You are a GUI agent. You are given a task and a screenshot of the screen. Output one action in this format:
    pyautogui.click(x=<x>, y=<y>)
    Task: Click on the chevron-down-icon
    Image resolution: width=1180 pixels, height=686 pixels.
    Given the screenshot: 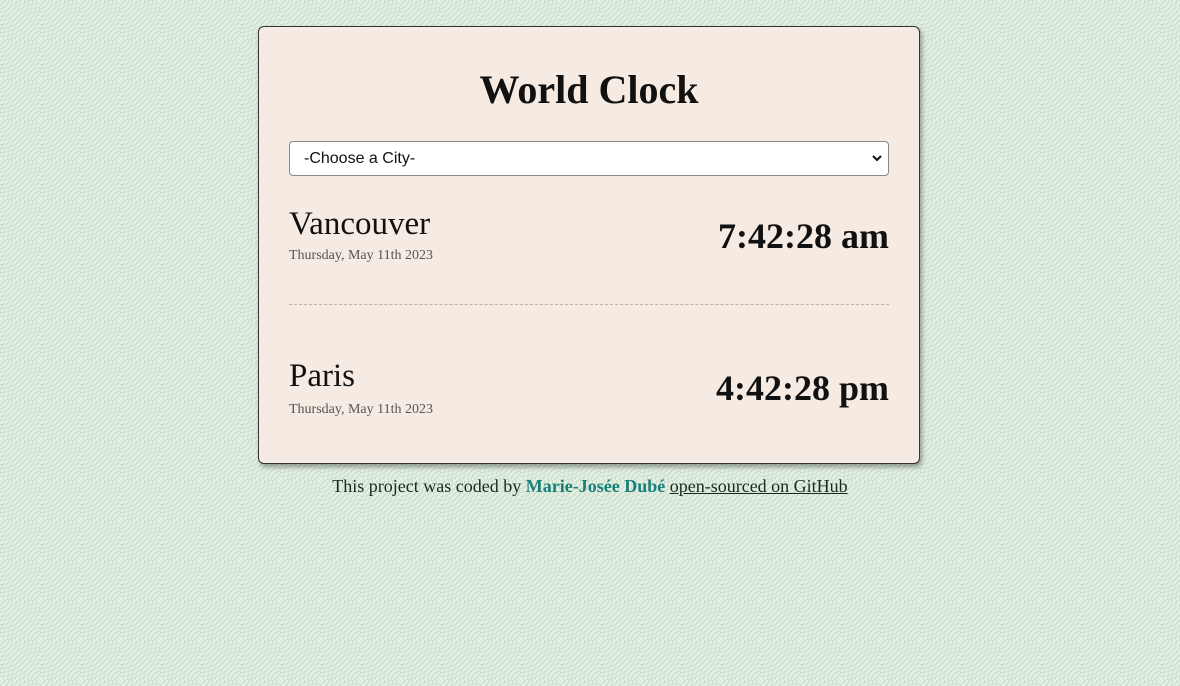 What is the action you would take?
    pyautogui.click(x=877, y=158)
    